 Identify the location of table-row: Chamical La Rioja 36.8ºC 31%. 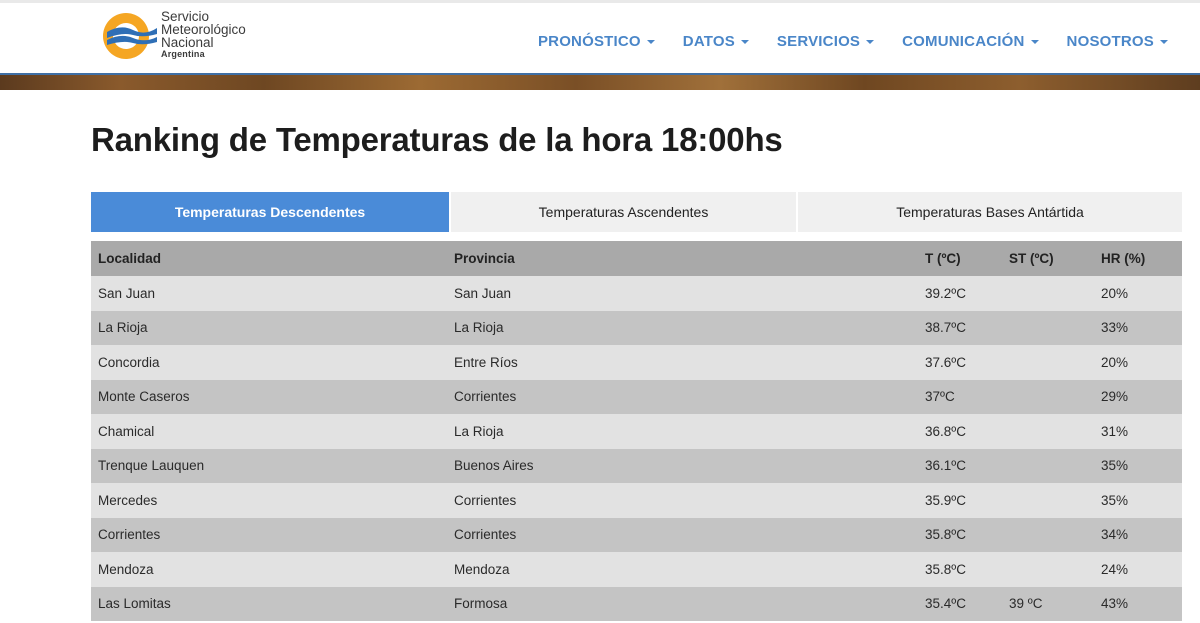
(636, 431).